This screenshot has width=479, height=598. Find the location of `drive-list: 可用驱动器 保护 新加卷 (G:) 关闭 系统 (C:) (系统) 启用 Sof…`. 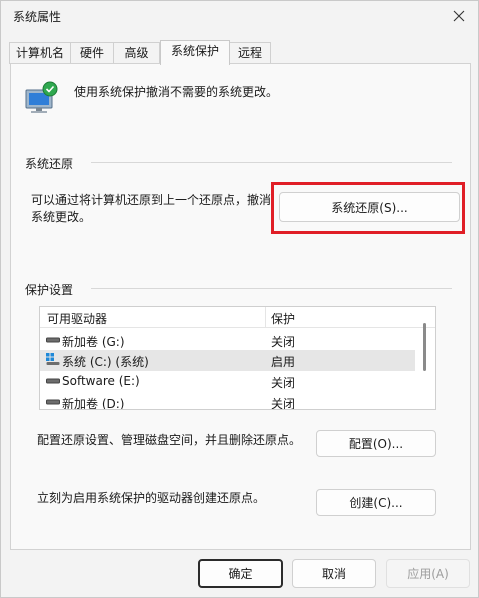

drive-list: 可用驱动器 保护 新加卷 (G:) 关闭 系统 (C:) (系统) 启用 Sof… is located at coordinates (237, 358).